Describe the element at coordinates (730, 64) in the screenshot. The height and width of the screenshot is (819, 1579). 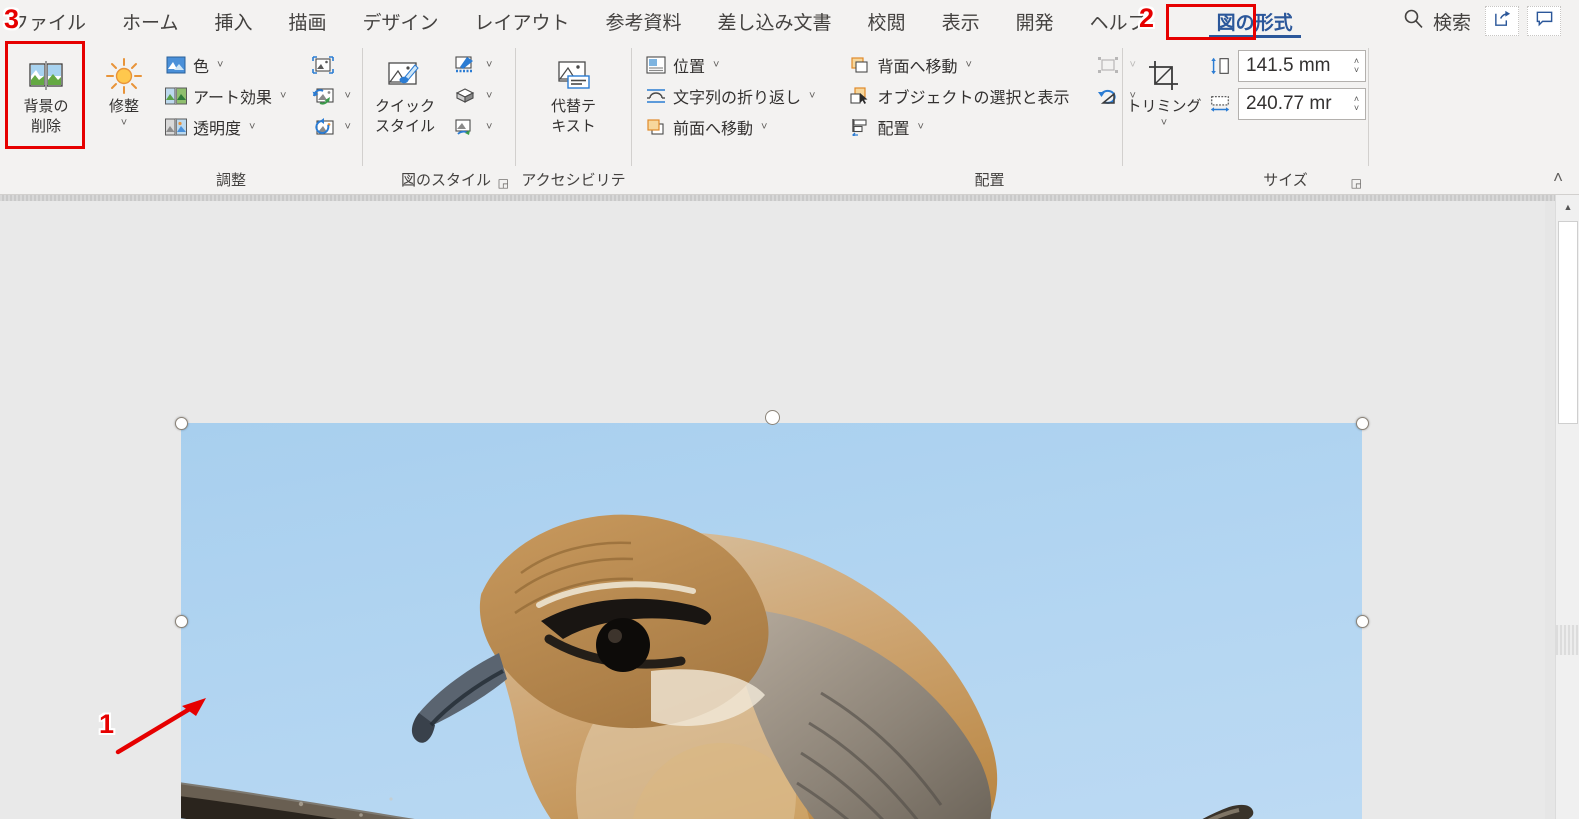
I see `position-button: 位置 ˅` at that location.